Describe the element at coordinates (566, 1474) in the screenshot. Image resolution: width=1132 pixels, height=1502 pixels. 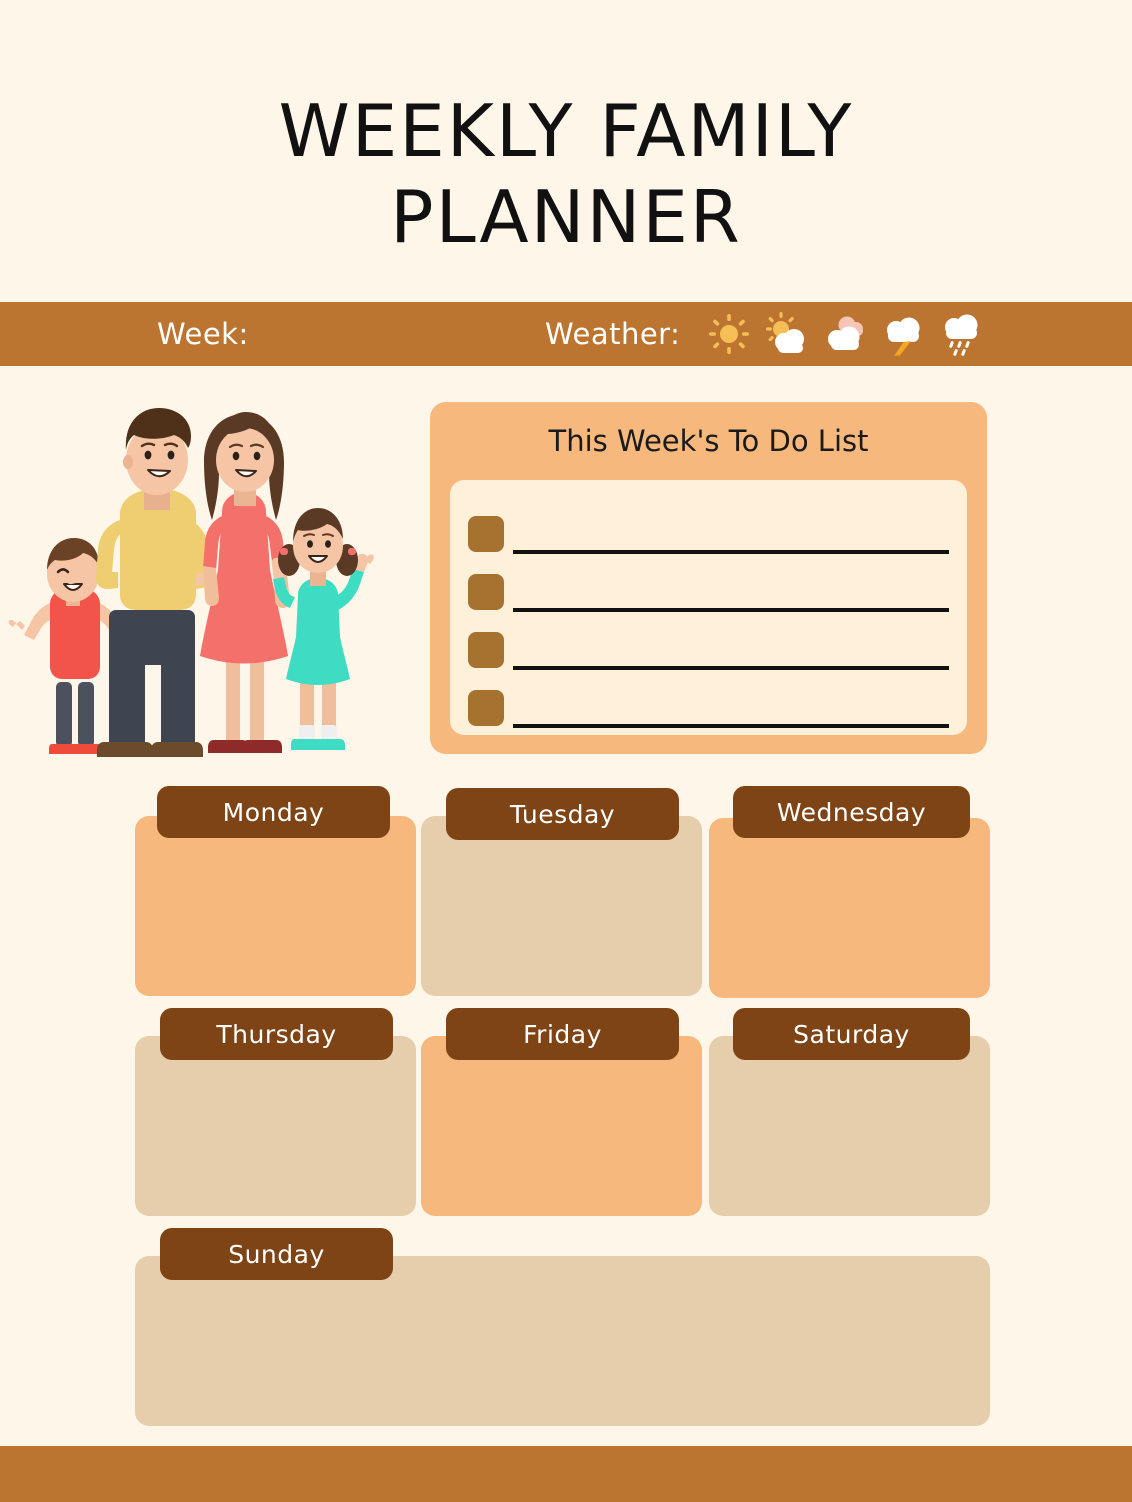
I see `footer-bar` at that location.